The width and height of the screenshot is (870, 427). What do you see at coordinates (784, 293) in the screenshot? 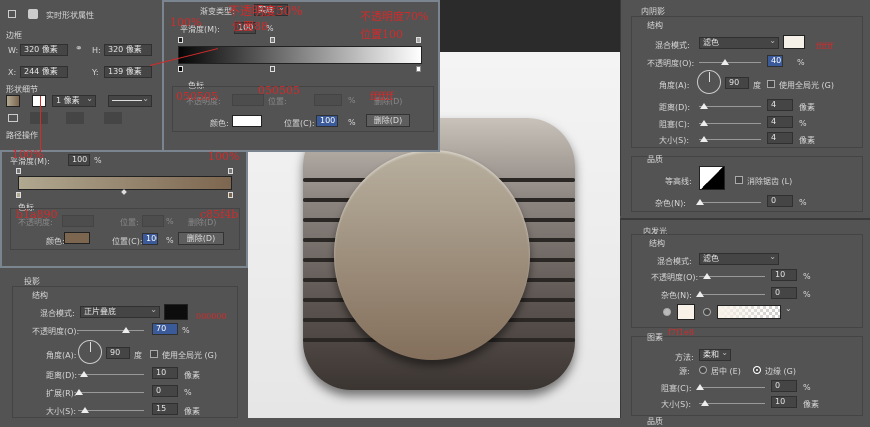
I see `glow-noise-input: 0` at bounding box center [784, 293].